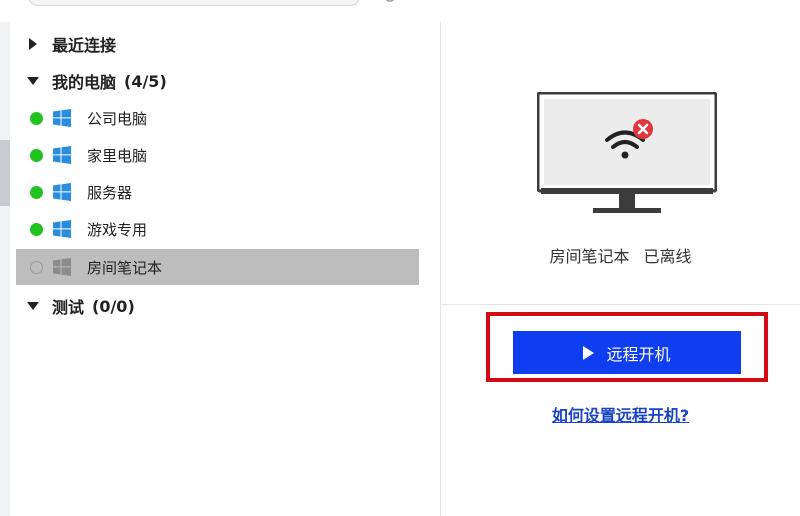 This screenshot has height=516, width=800. I want to click on caret-right-icon, so click(33, 44).